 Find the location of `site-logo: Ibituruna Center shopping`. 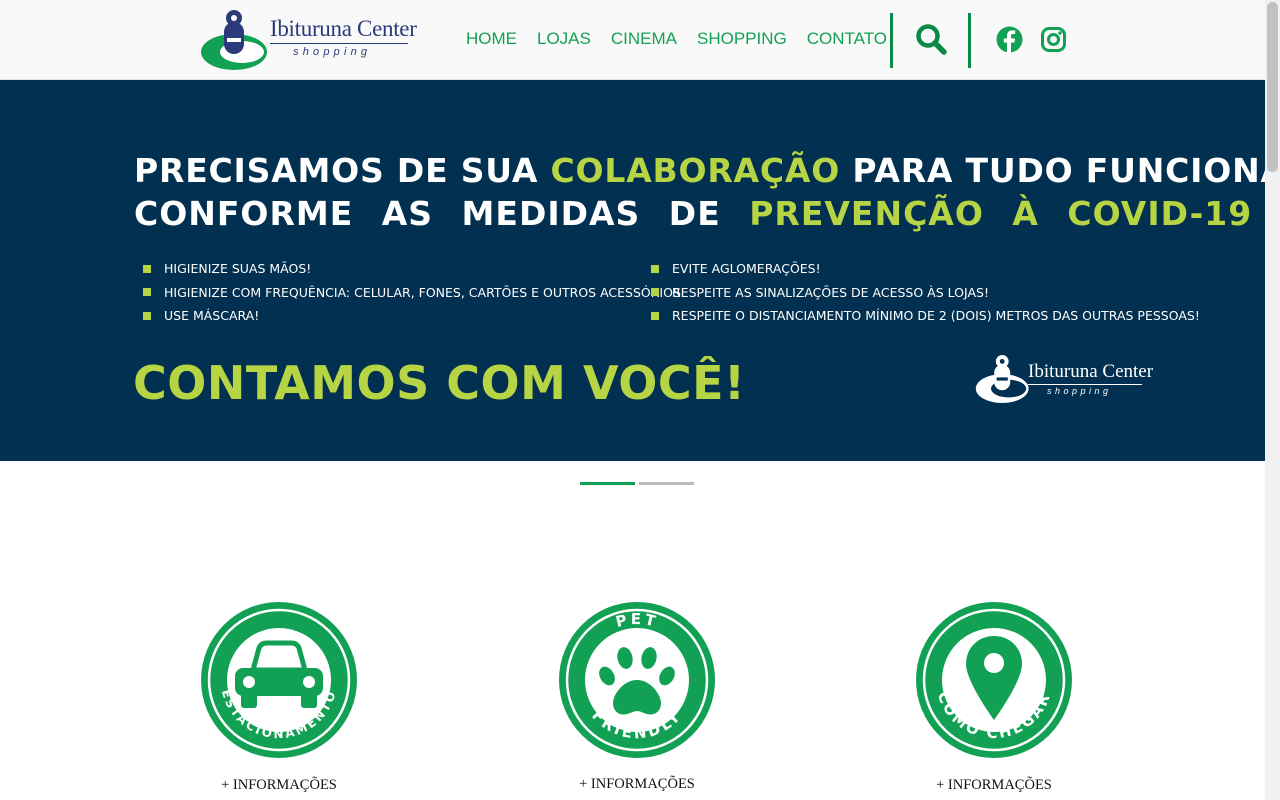

site-logo: Ibituruna Center shopping is located at coordinates (308, 40).